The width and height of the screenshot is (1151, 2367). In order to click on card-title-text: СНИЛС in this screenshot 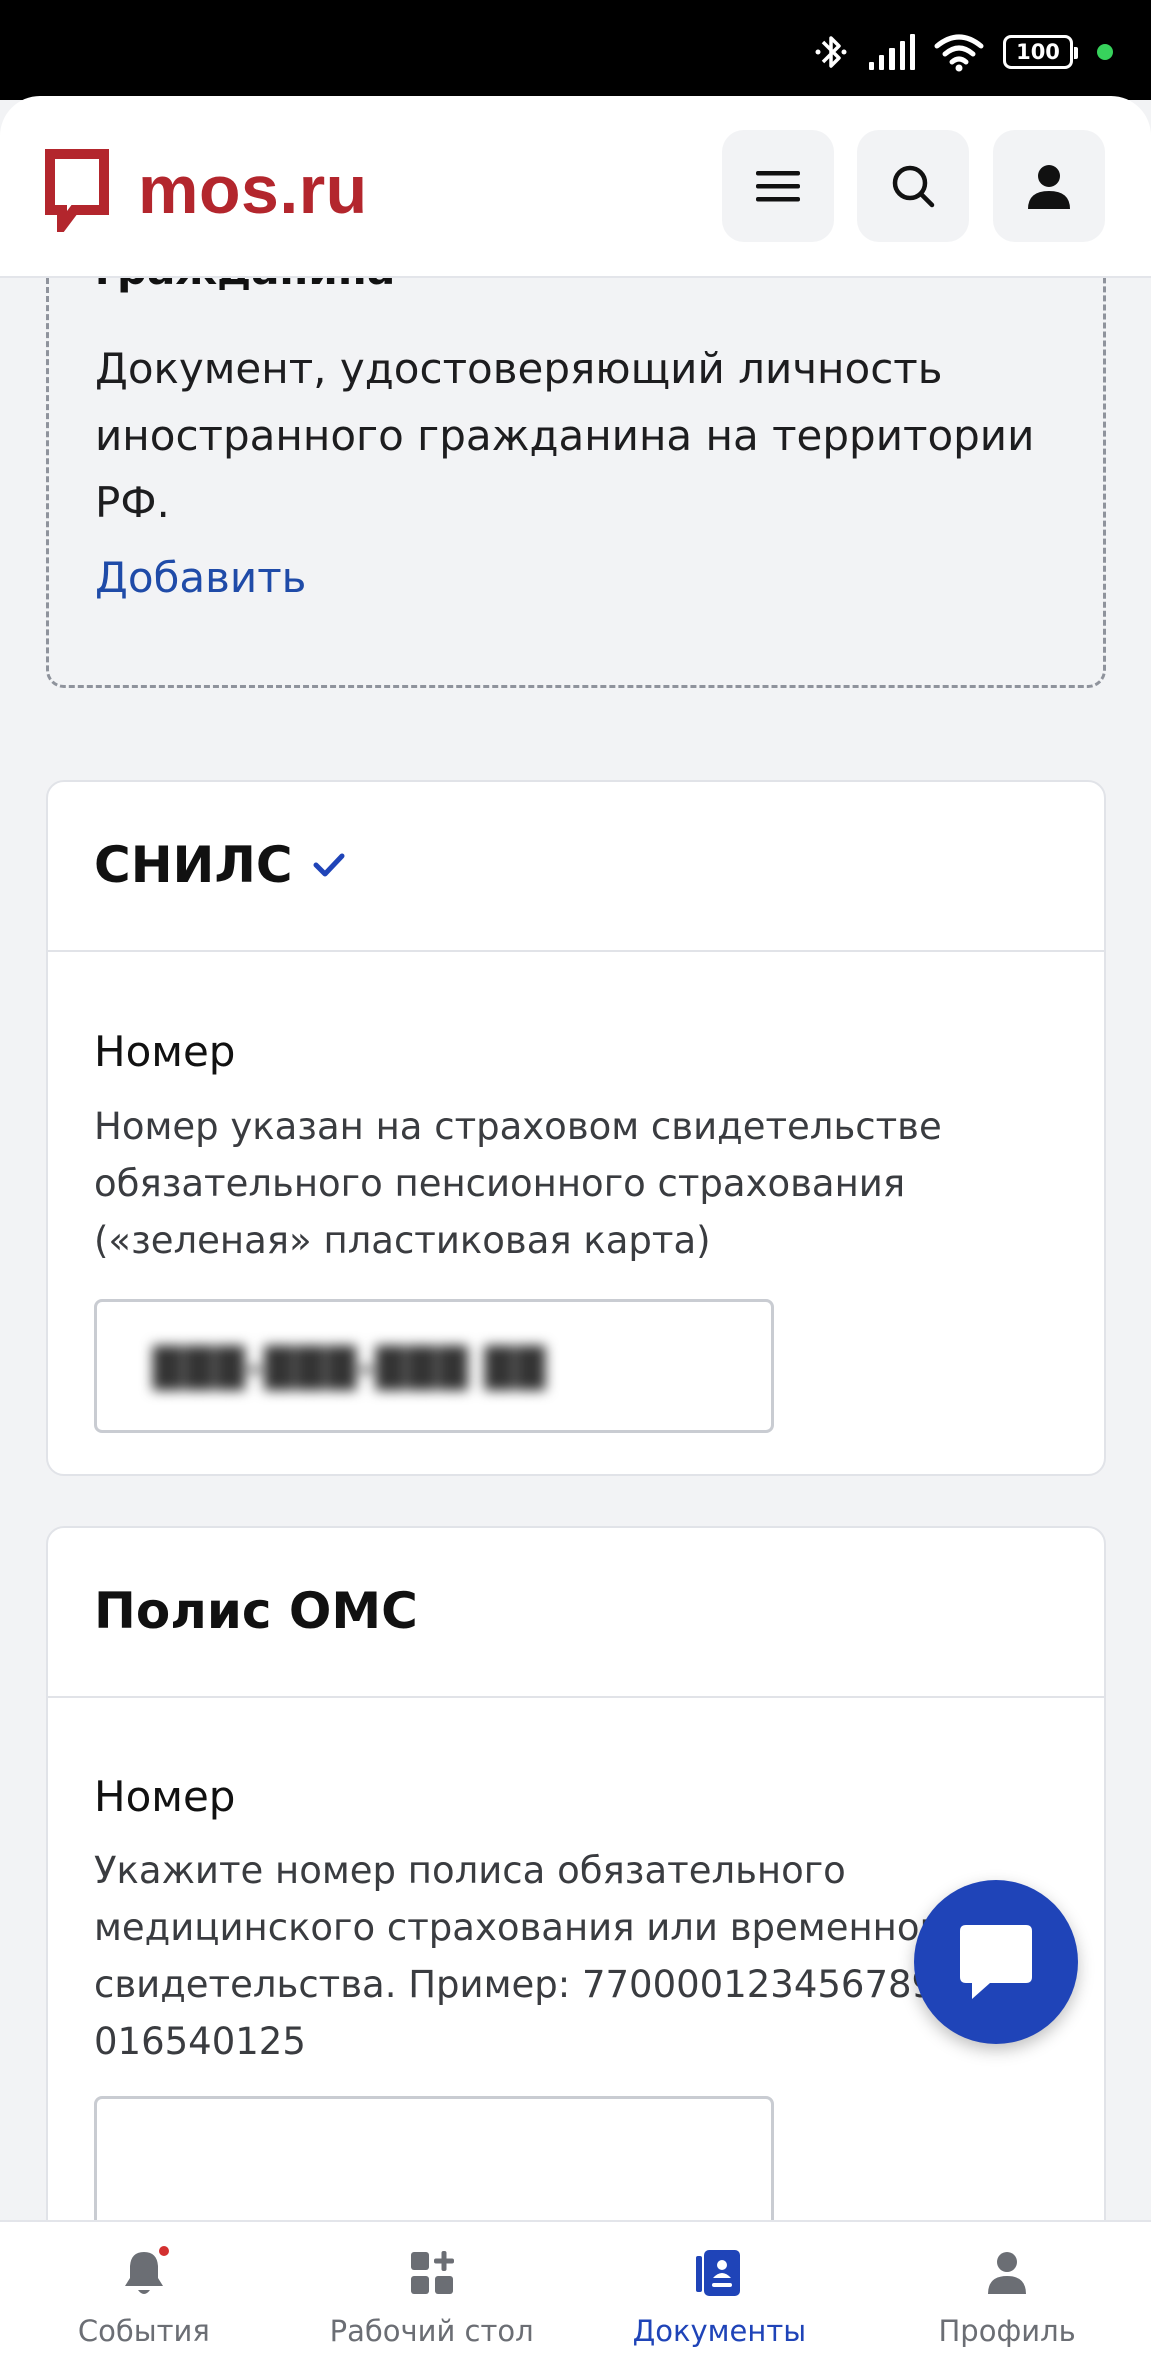, I will do `click(193, 865)`.